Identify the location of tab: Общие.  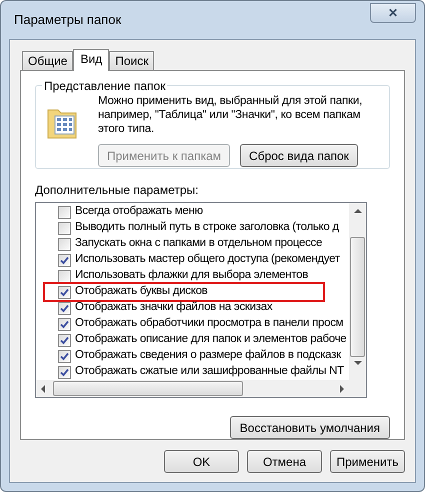
(48, 60).